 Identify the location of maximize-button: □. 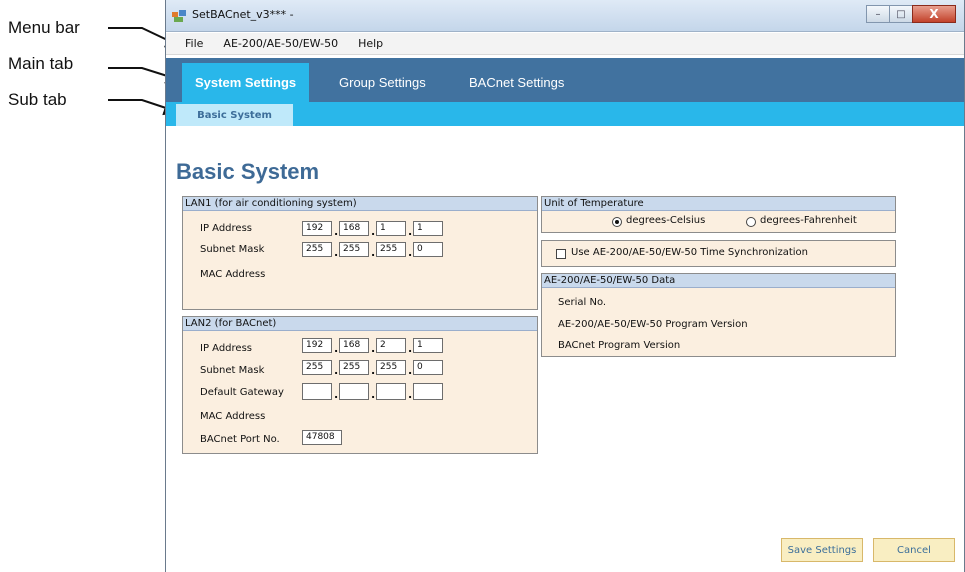
(901, 14).